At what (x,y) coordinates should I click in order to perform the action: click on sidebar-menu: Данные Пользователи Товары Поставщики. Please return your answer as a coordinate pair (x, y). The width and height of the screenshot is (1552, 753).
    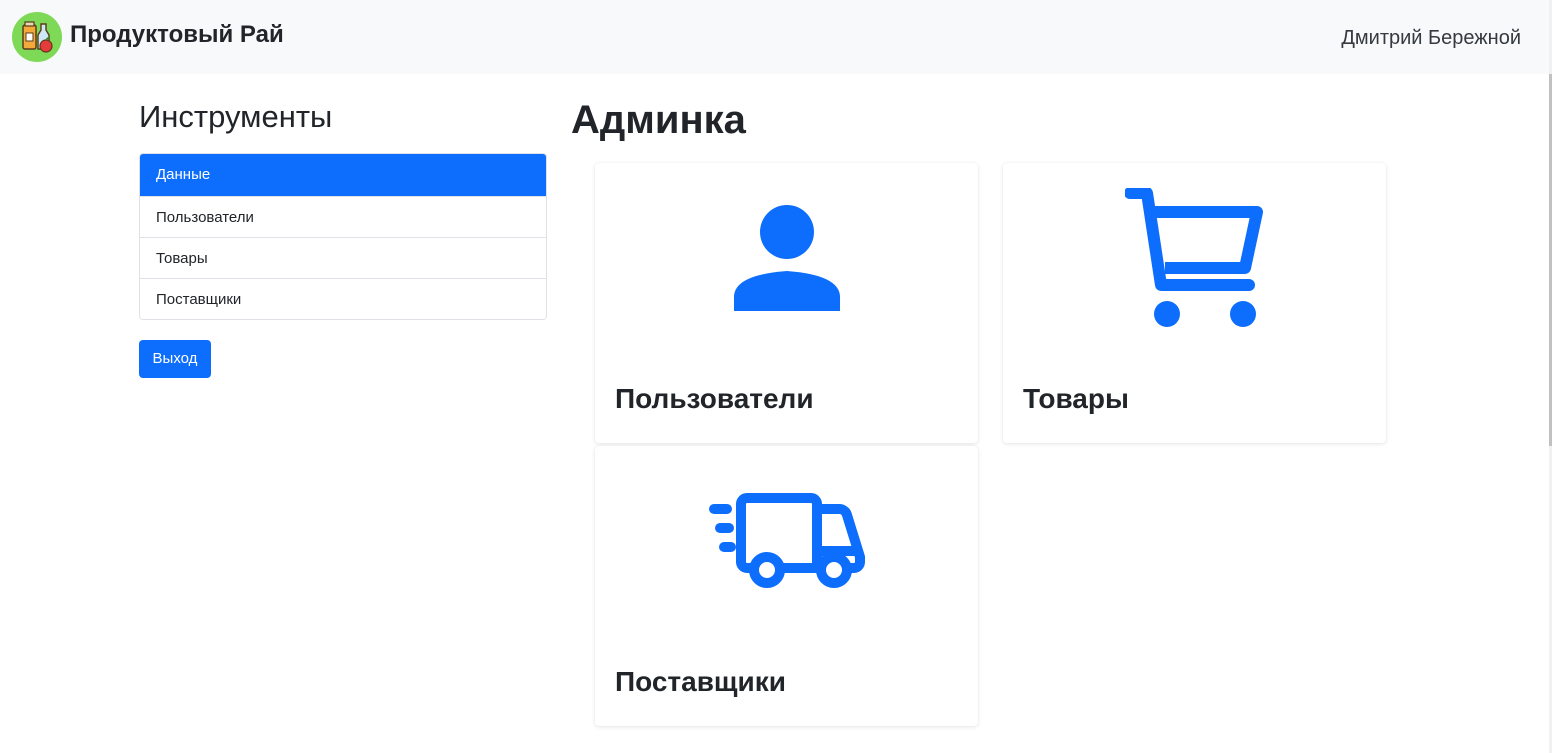
    Looking at the image, I should click on (343, 236).